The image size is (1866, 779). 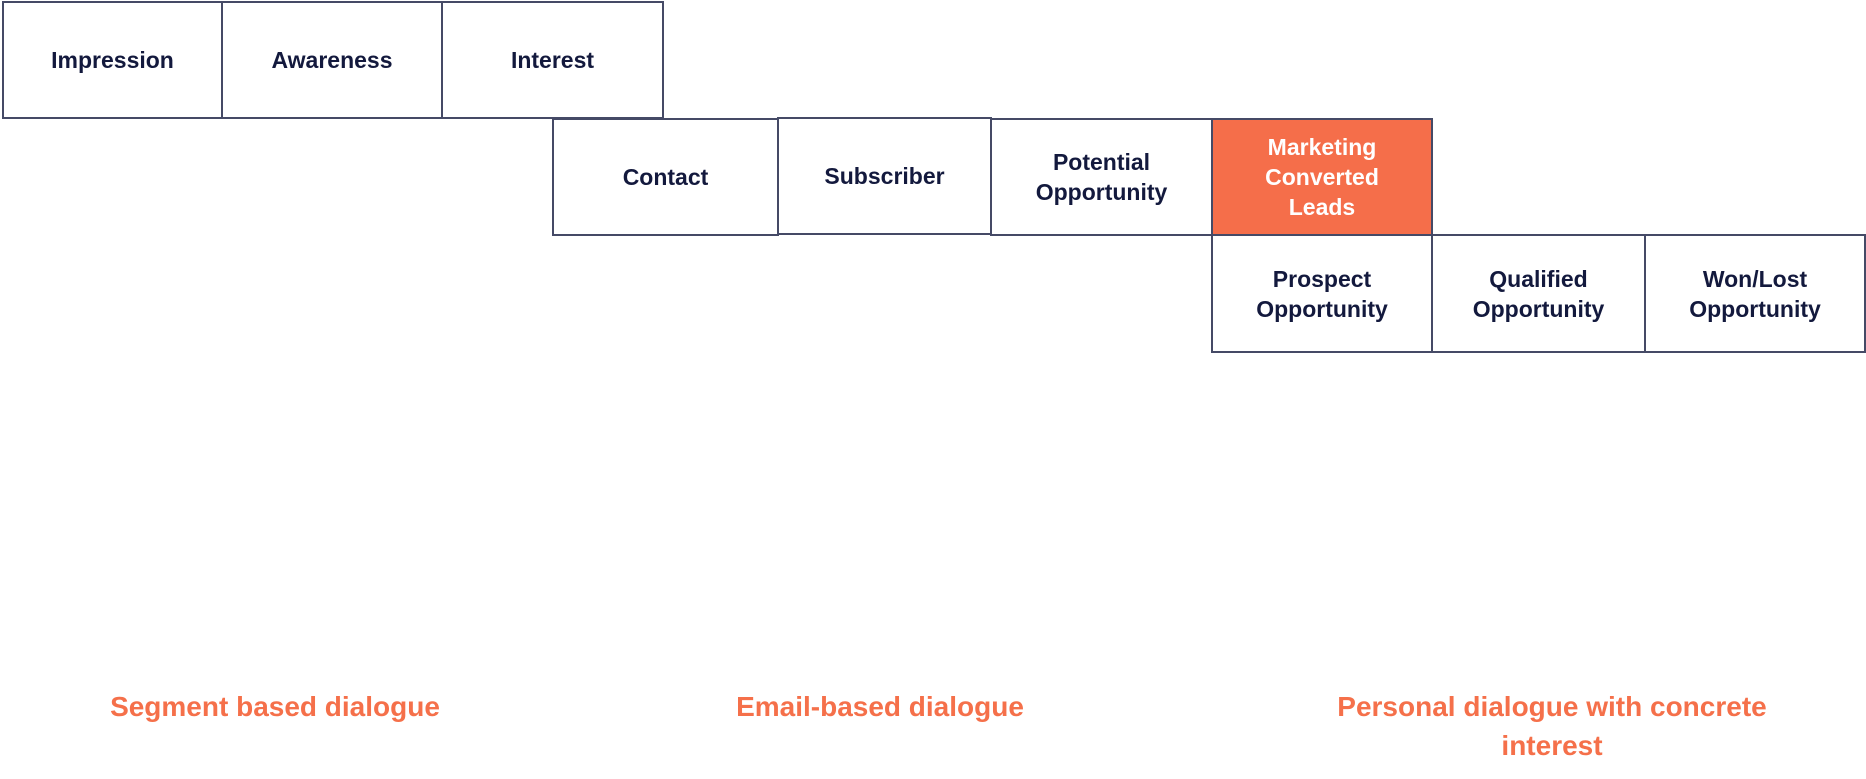 I want to click on stage-label: Potential Opportunity, so click(x=1101, y=177).